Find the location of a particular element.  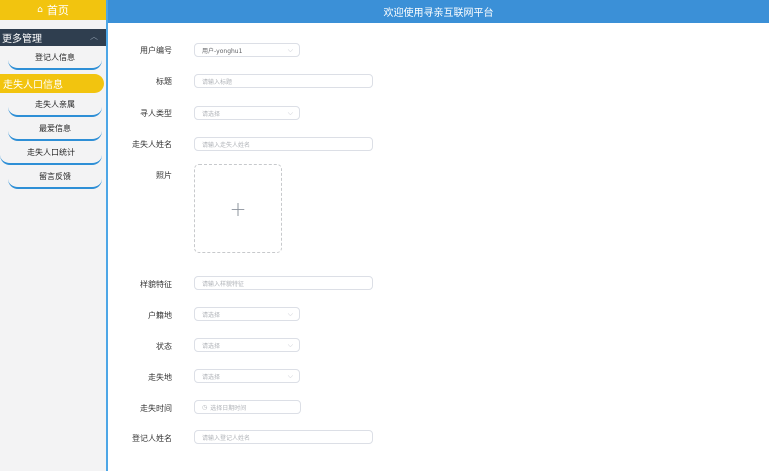

missing-name-placeholder: 请输入走失人姓名 is located at coordinates (226, 145).